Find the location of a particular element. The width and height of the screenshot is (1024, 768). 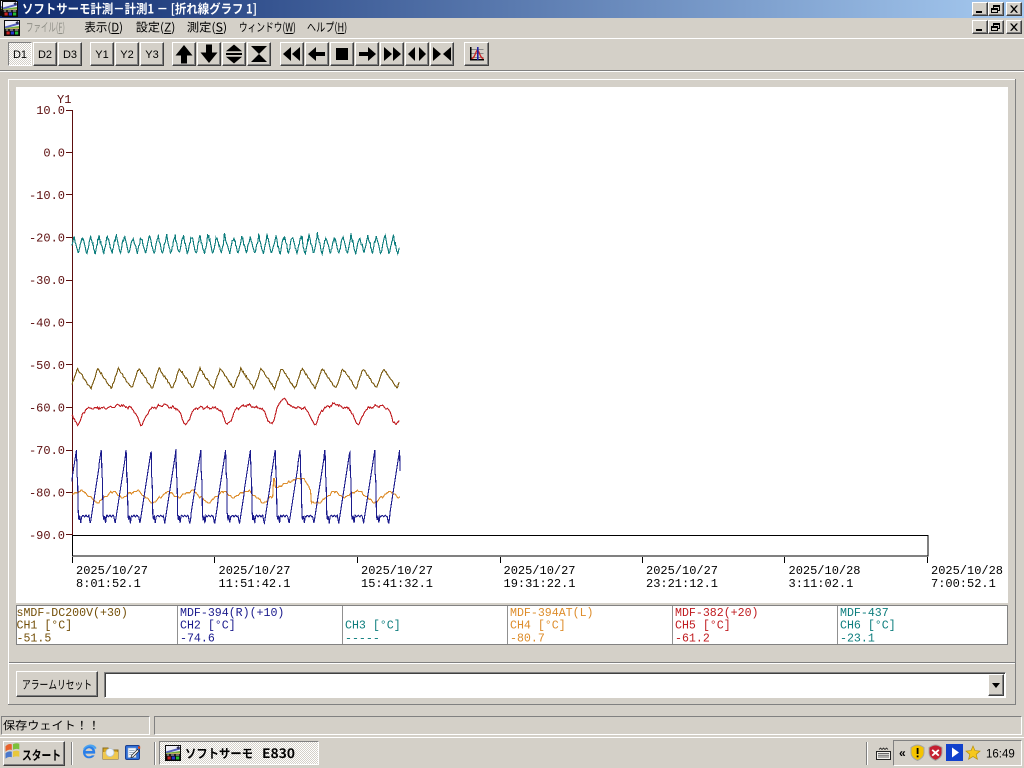

svg-text: -40.0 is located at coordinates (47, 324).